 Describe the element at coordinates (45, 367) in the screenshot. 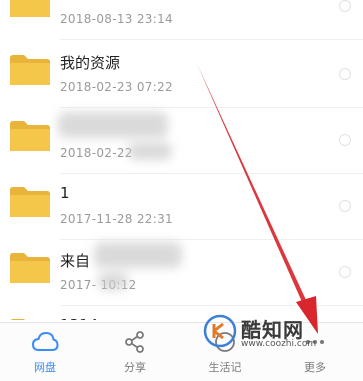

I see `tab-label: 网盘` at that location.